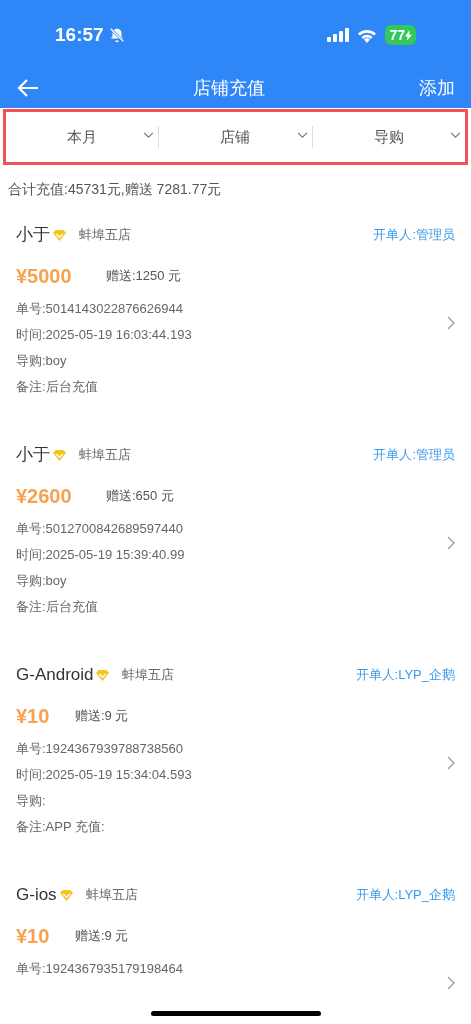 The image size is (471, 1024). Describe the element at coordinates (79, 34) in the screenshot. I see `status-time: 16:57` at that location.